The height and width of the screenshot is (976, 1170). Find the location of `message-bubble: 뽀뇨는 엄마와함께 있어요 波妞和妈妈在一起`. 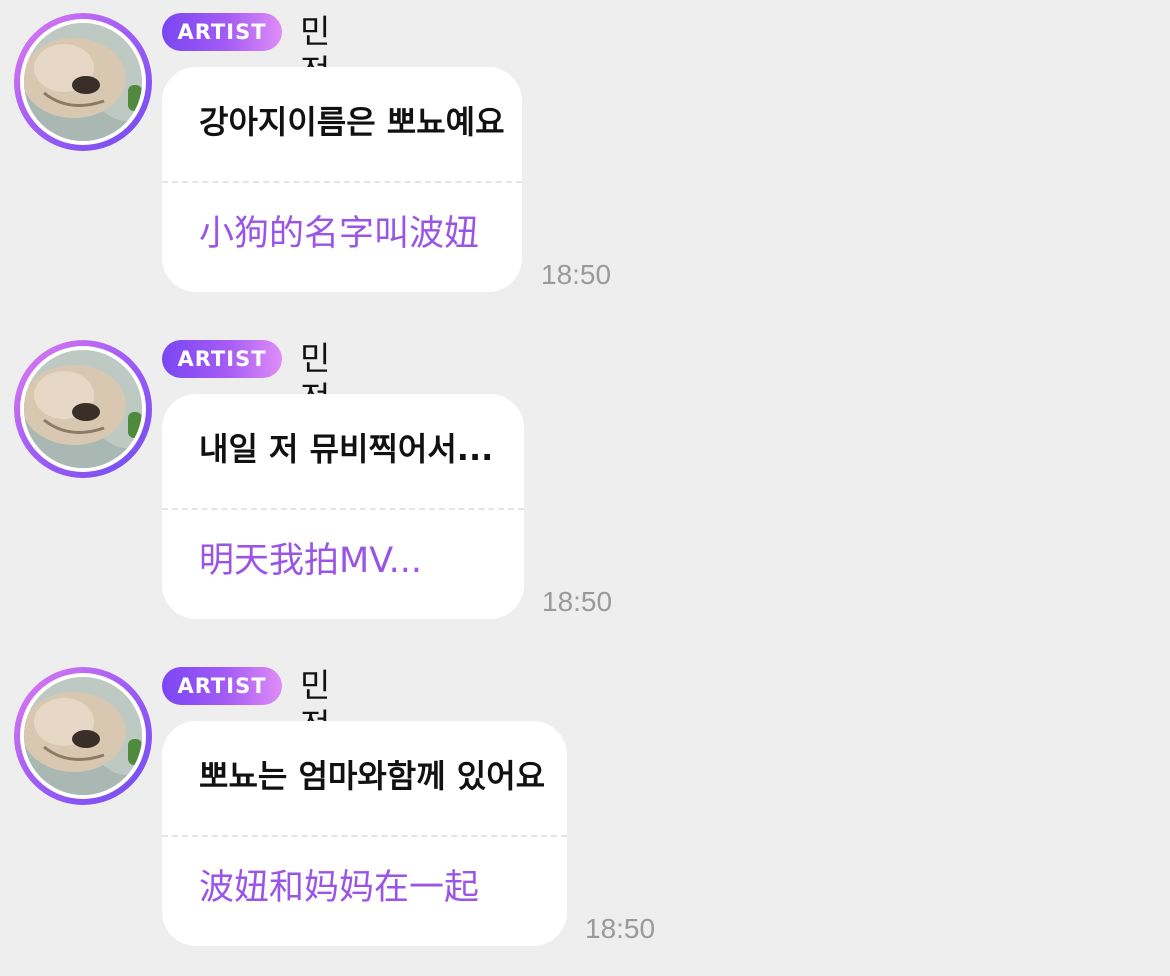

message-bubble: 뽀뇨는 엄마와함께 있어요 波妞和妈妈在一起 is located at coordinates (364, 833).